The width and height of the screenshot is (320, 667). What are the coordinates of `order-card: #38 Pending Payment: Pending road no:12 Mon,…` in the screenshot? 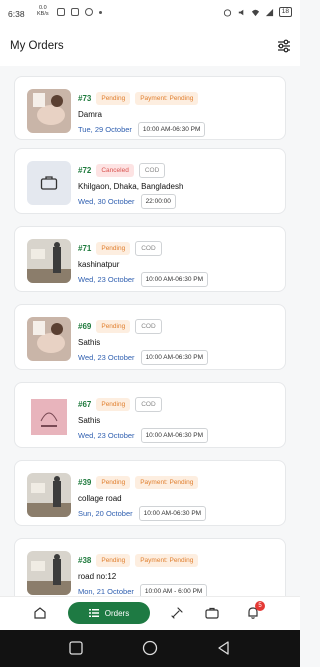 It's located at (150, 567).